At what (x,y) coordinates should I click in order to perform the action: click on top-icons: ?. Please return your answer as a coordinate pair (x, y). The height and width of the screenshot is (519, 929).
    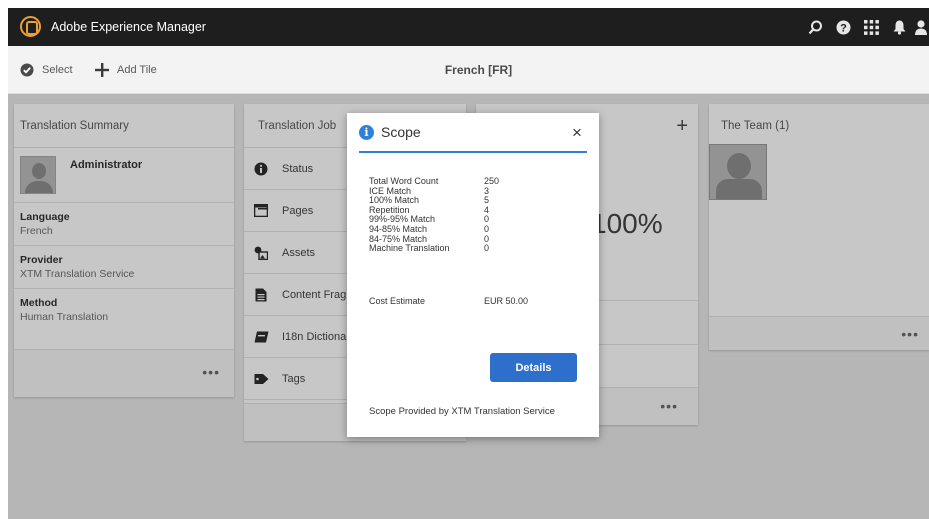
    Looking at the image, I should click on (865, 27).